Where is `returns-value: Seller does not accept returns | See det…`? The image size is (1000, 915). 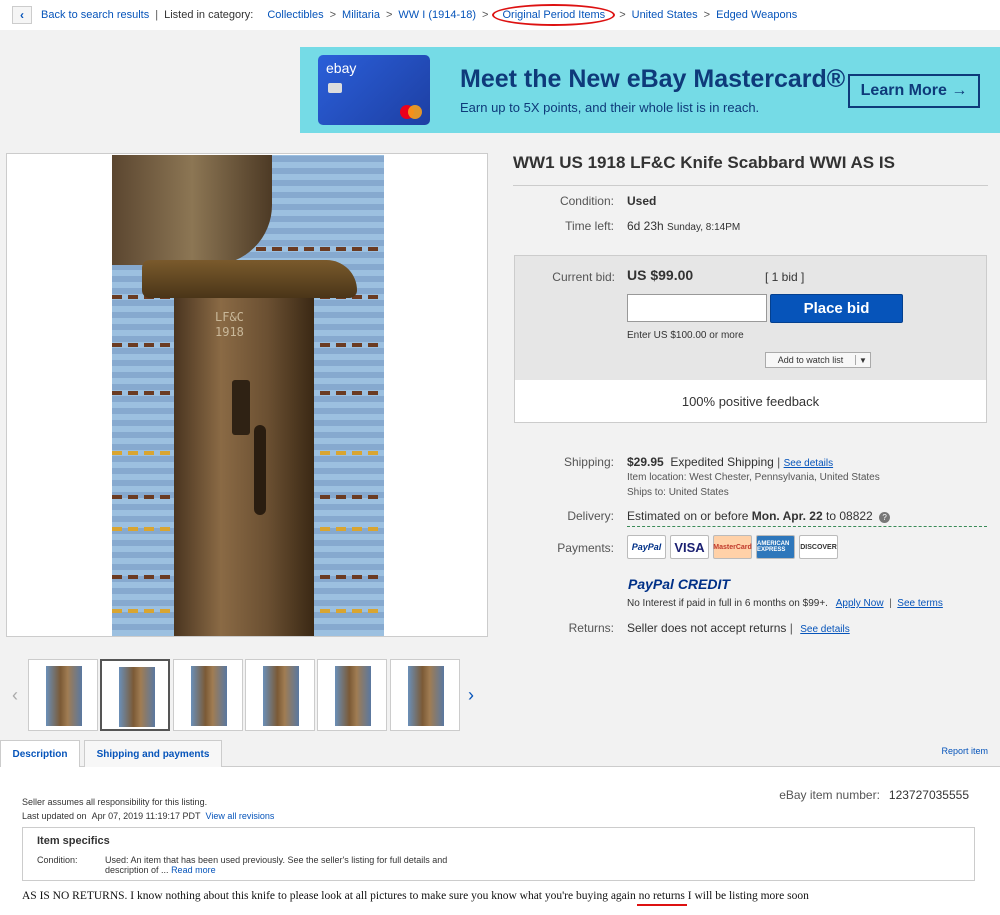
returns-value: Seller does not accept returns | See det… is located at coordinates (738, 628).